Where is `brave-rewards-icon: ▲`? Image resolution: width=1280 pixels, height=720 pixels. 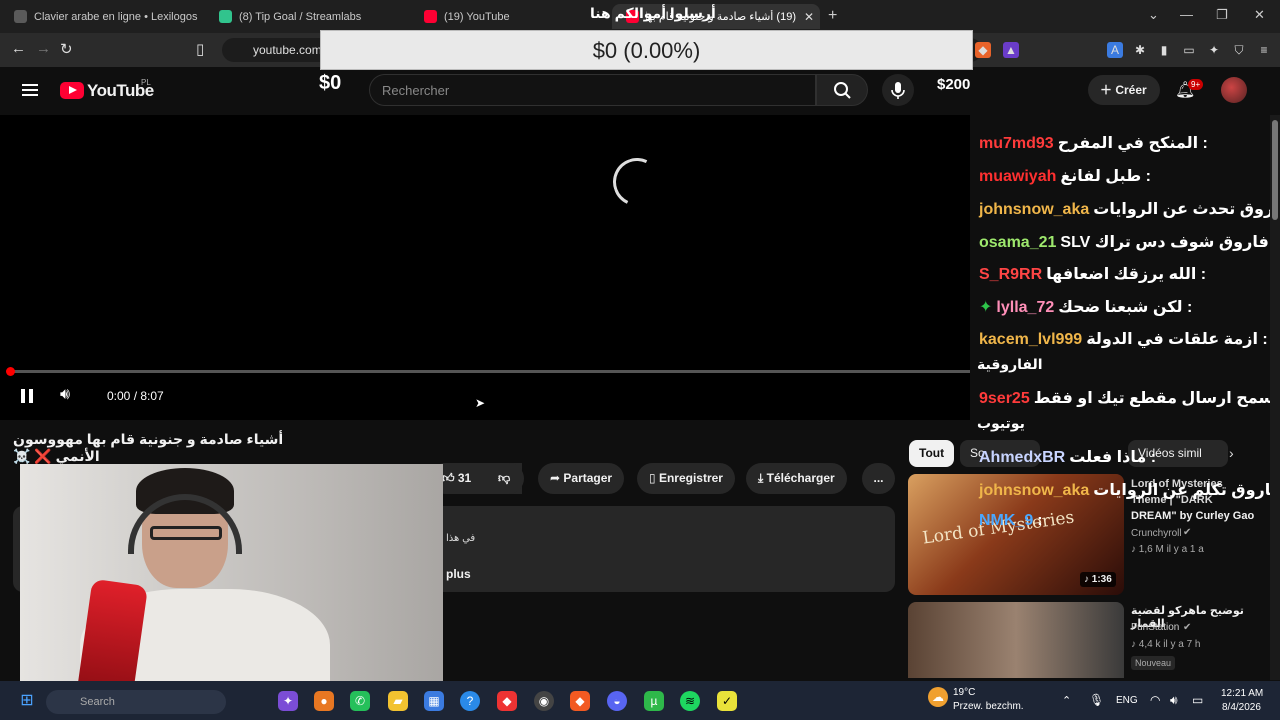 brave-rewards-icon: ▲ is located at coordinates (1011, 50).